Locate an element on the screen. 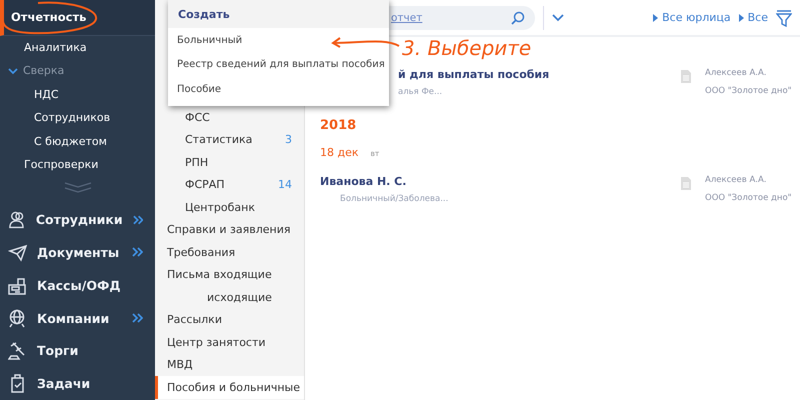 This screenshot has height=400, width=800. nav-item: Письма входящие is located at coordinates (229, 275).